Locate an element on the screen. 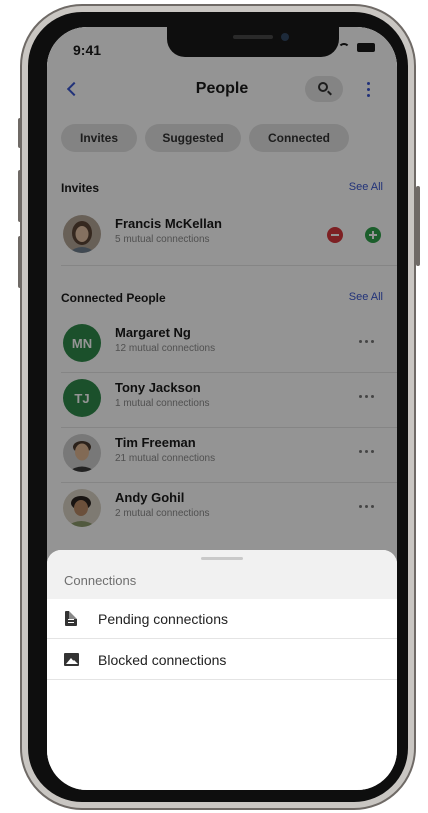 The image size is (428, 813). sheet-item-label: Pending connections is located at coordinates (163, 619).